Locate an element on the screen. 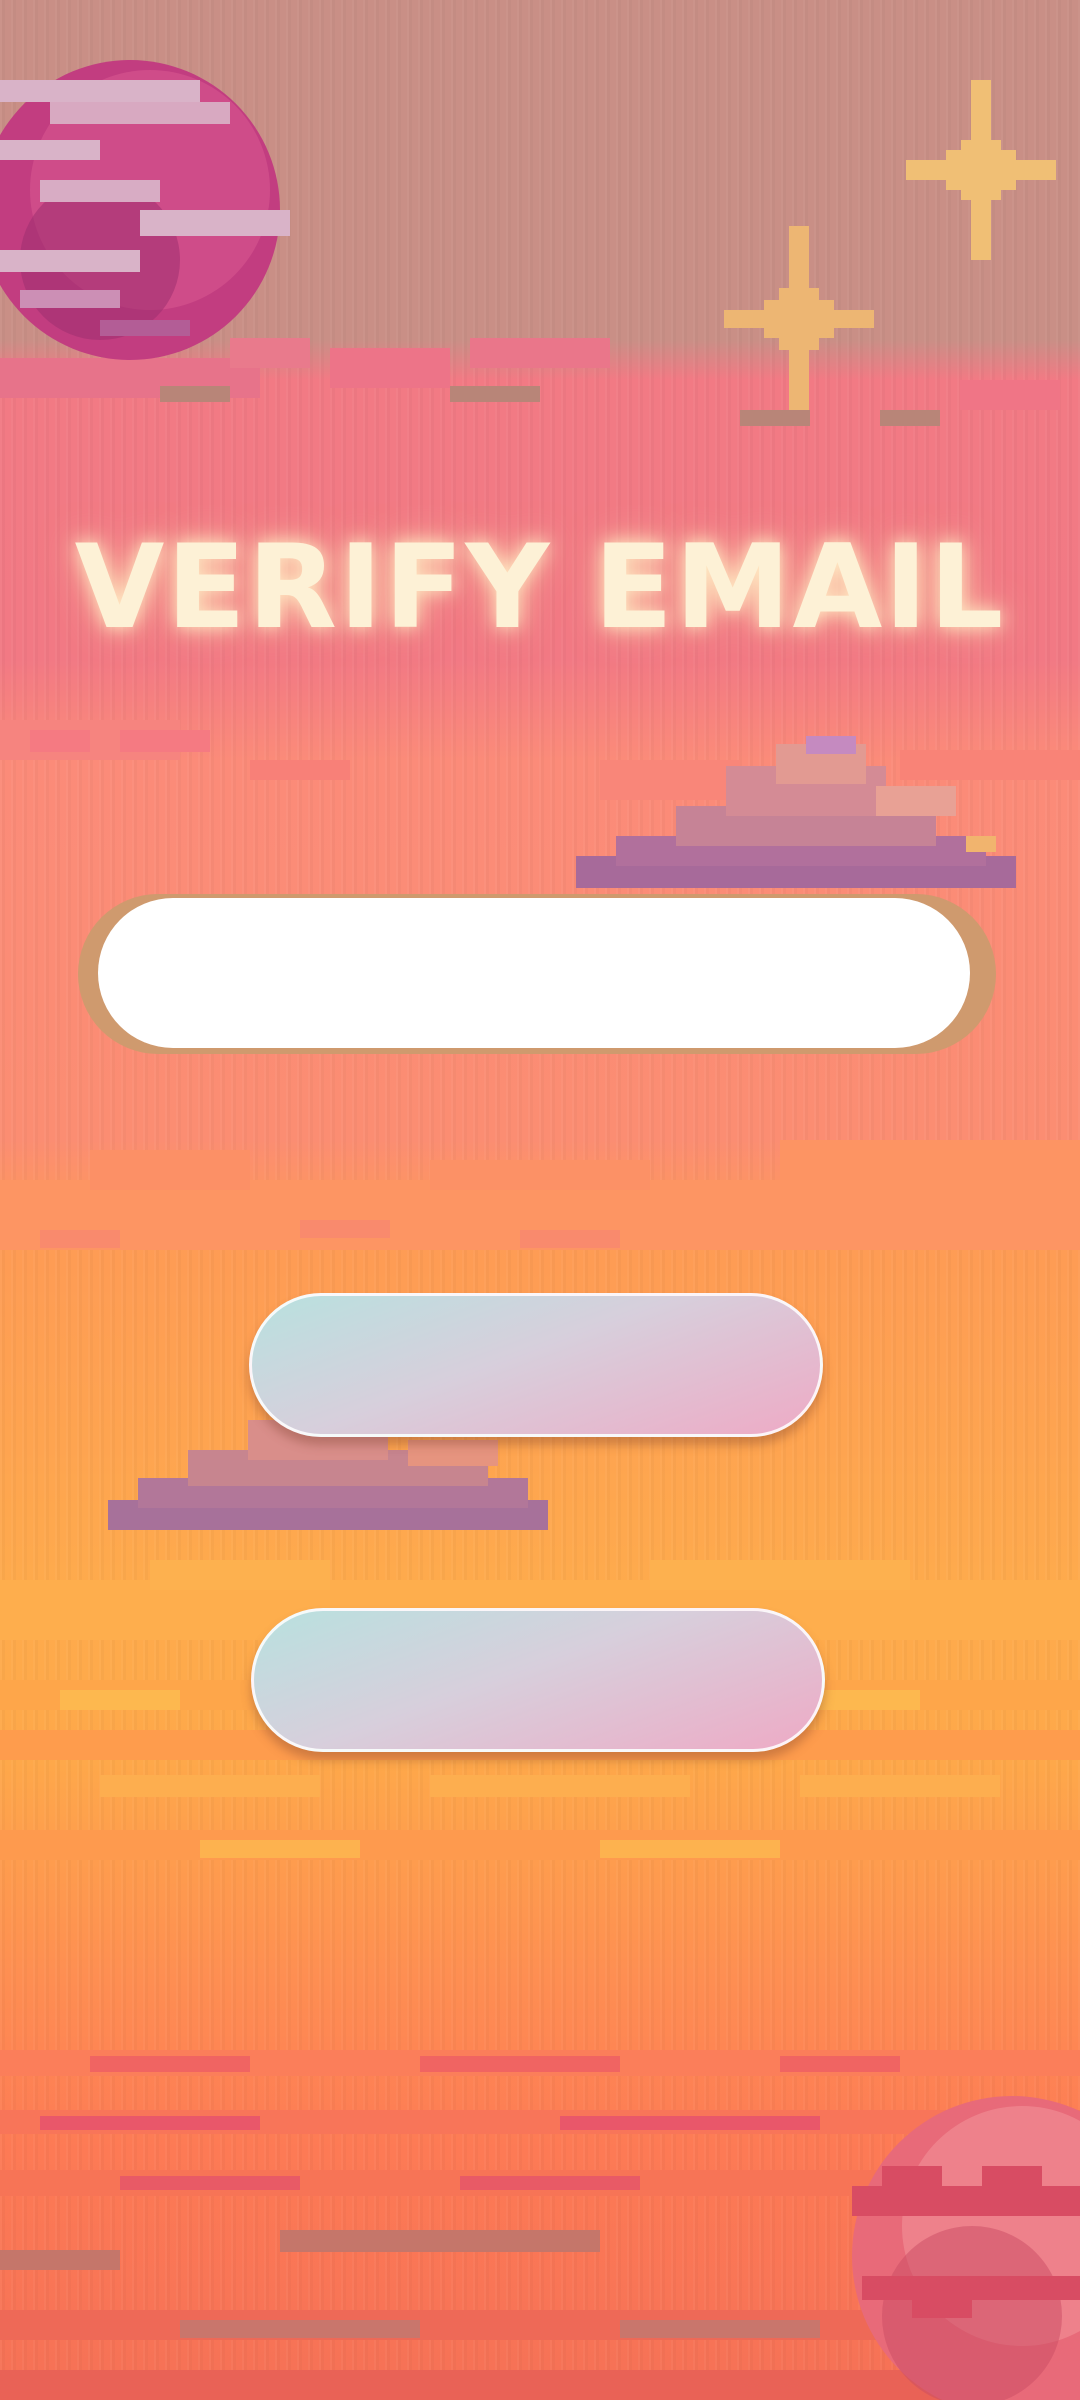  page-title: VERIFY EMAIL is located at coordinates (540, 587).